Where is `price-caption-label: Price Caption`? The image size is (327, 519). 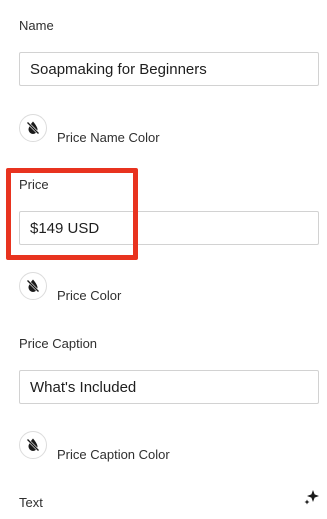
price-caption-label: Price Caption is located at coordinates (58, 343).